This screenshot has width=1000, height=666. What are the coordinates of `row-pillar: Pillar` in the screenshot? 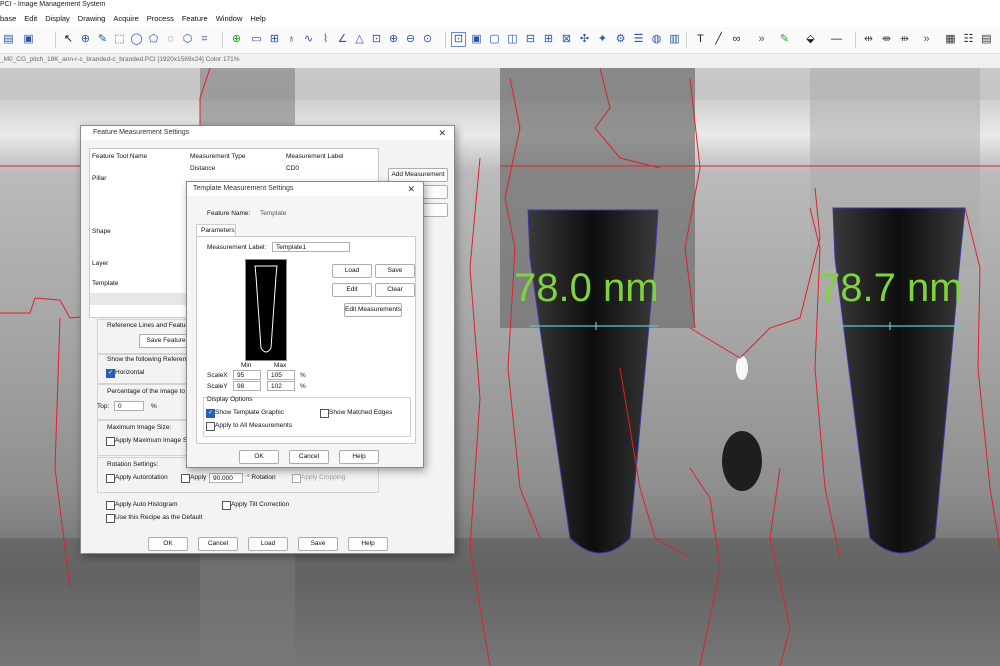 It's located at (99, 178).